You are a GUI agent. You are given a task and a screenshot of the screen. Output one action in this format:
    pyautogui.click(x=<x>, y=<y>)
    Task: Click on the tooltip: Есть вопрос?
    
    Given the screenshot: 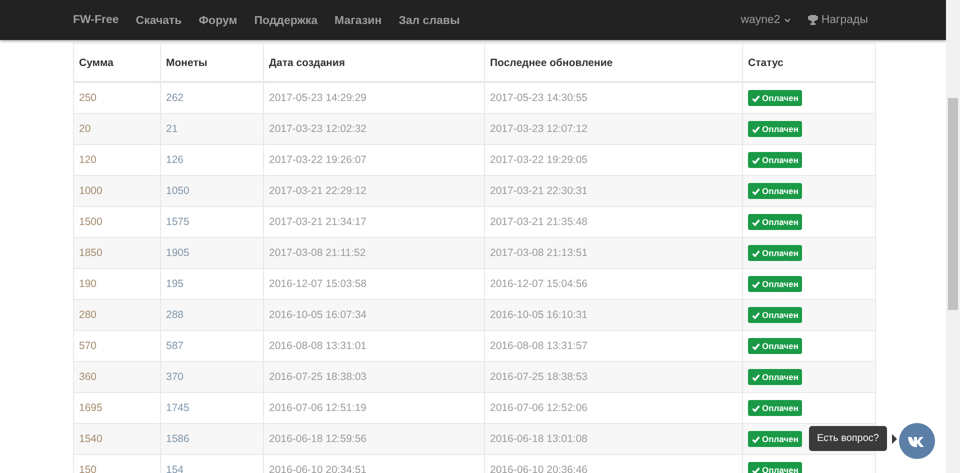 What is the action you would take?
    pyautogui.click(x=848, y=438)
    